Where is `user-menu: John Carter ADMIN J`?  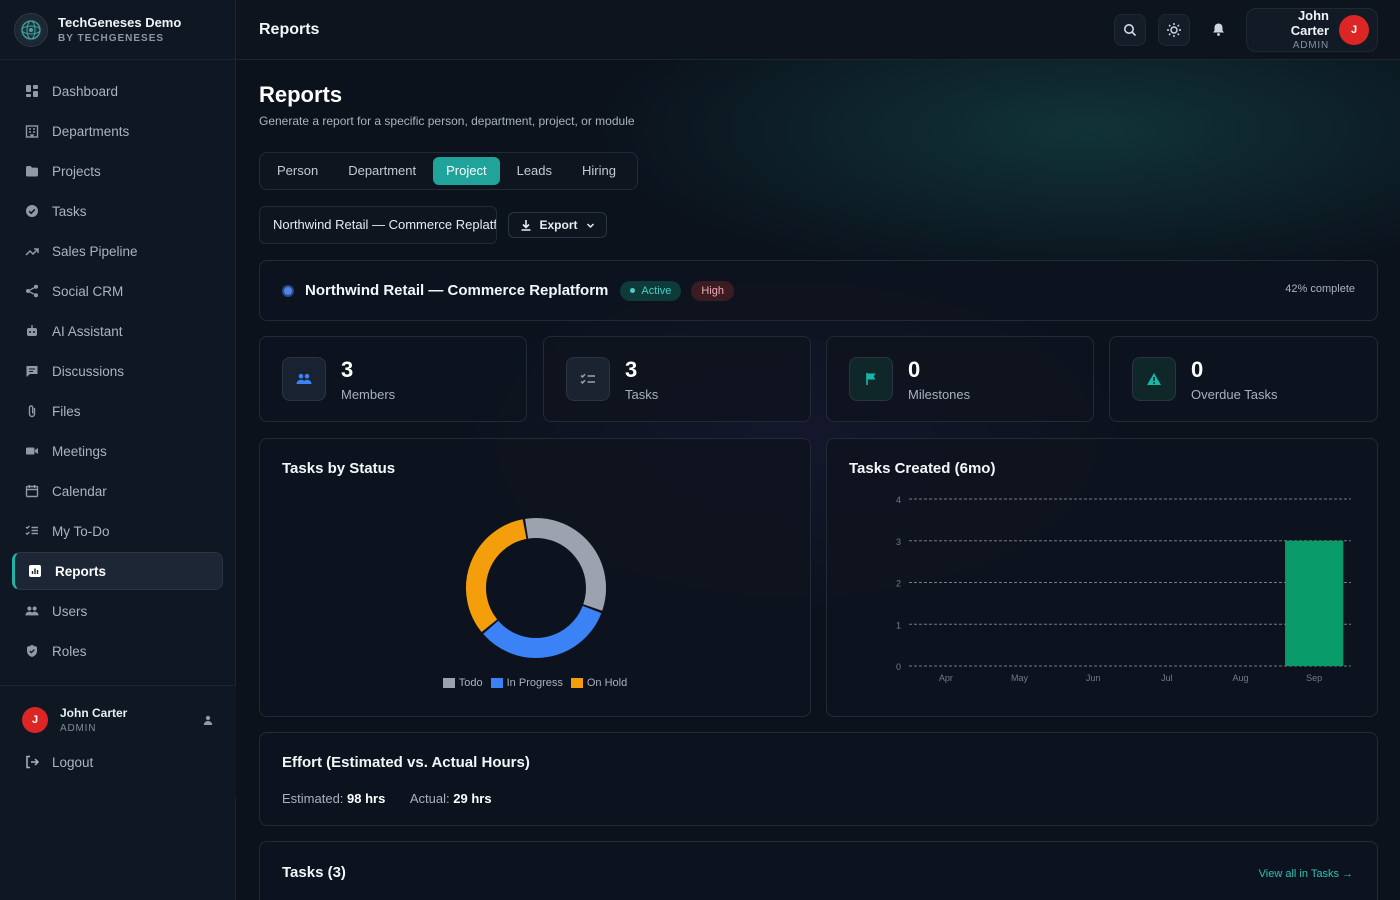 user-menu: John Carter ADMIN J is located at coordinates (1312, 29).